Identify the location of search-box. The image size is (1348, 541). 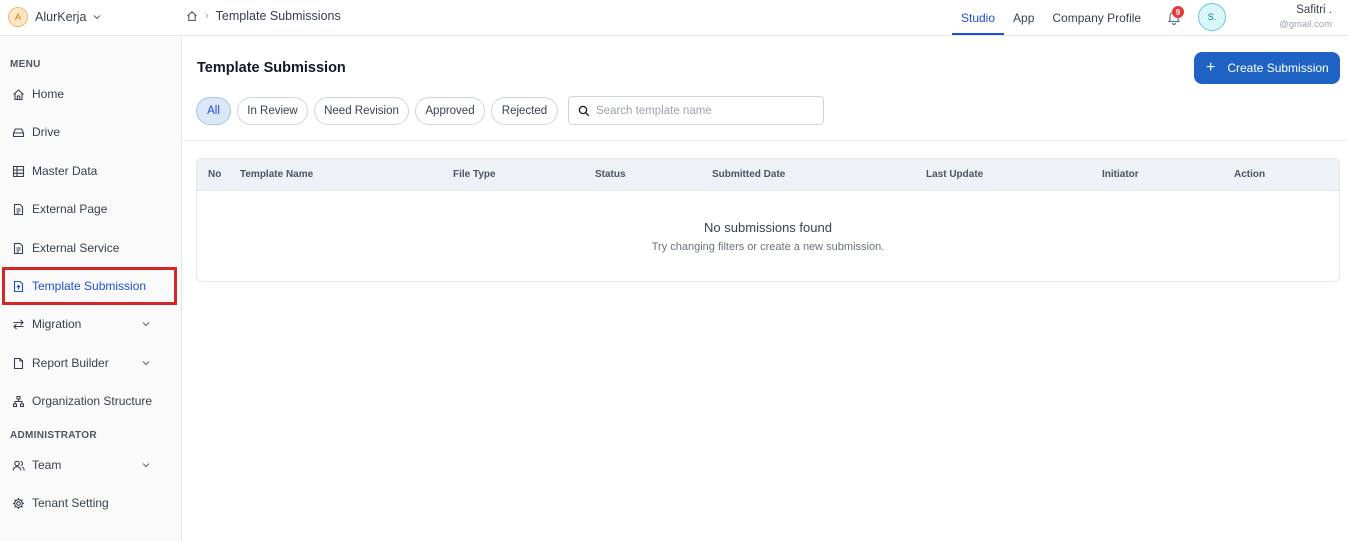
(696, 110).